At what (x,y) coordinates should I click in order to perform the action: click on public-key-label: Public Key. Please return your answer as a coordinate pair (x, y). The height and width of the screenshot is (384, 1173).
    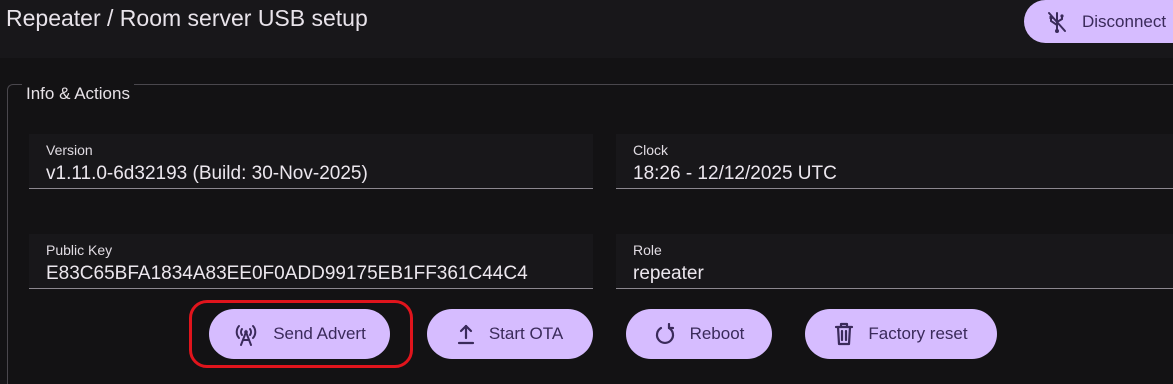
    Looking at the image, I should click on (79, 250).